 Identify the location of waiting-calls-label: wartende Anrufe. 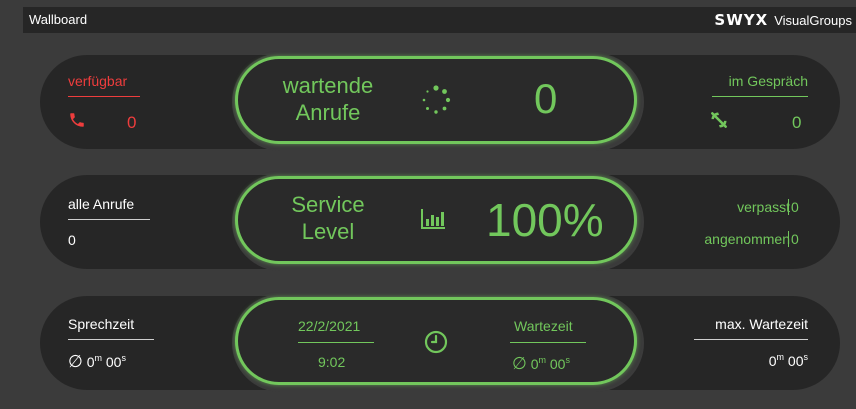
(328, 99).